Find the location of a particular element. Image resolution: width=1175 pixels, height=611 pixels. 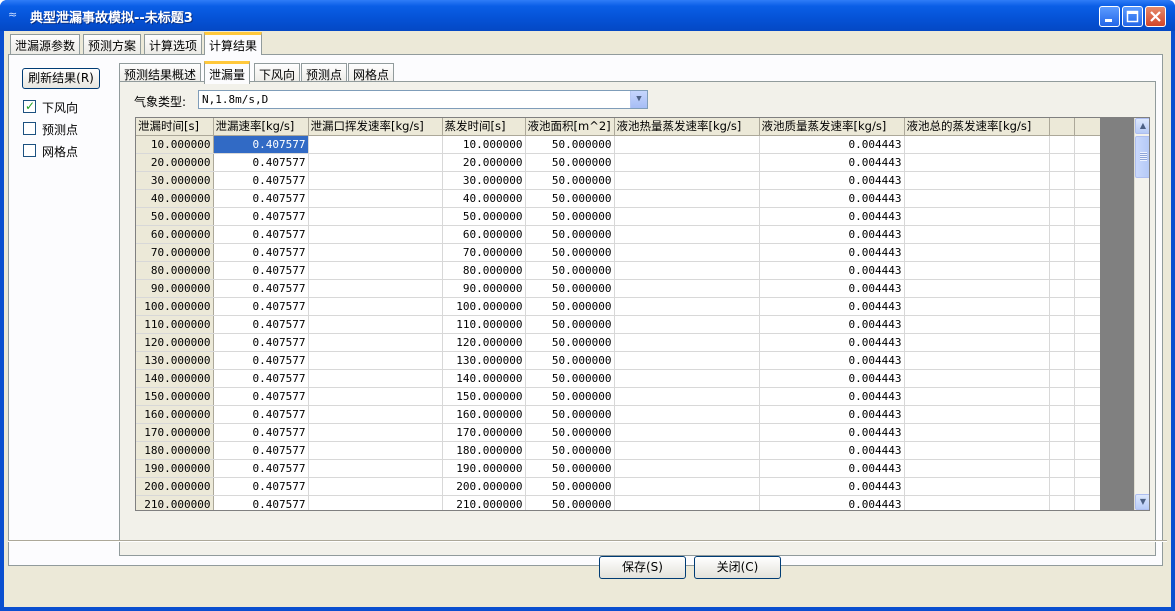

maximize-button is located at coordinates (1132, 16).